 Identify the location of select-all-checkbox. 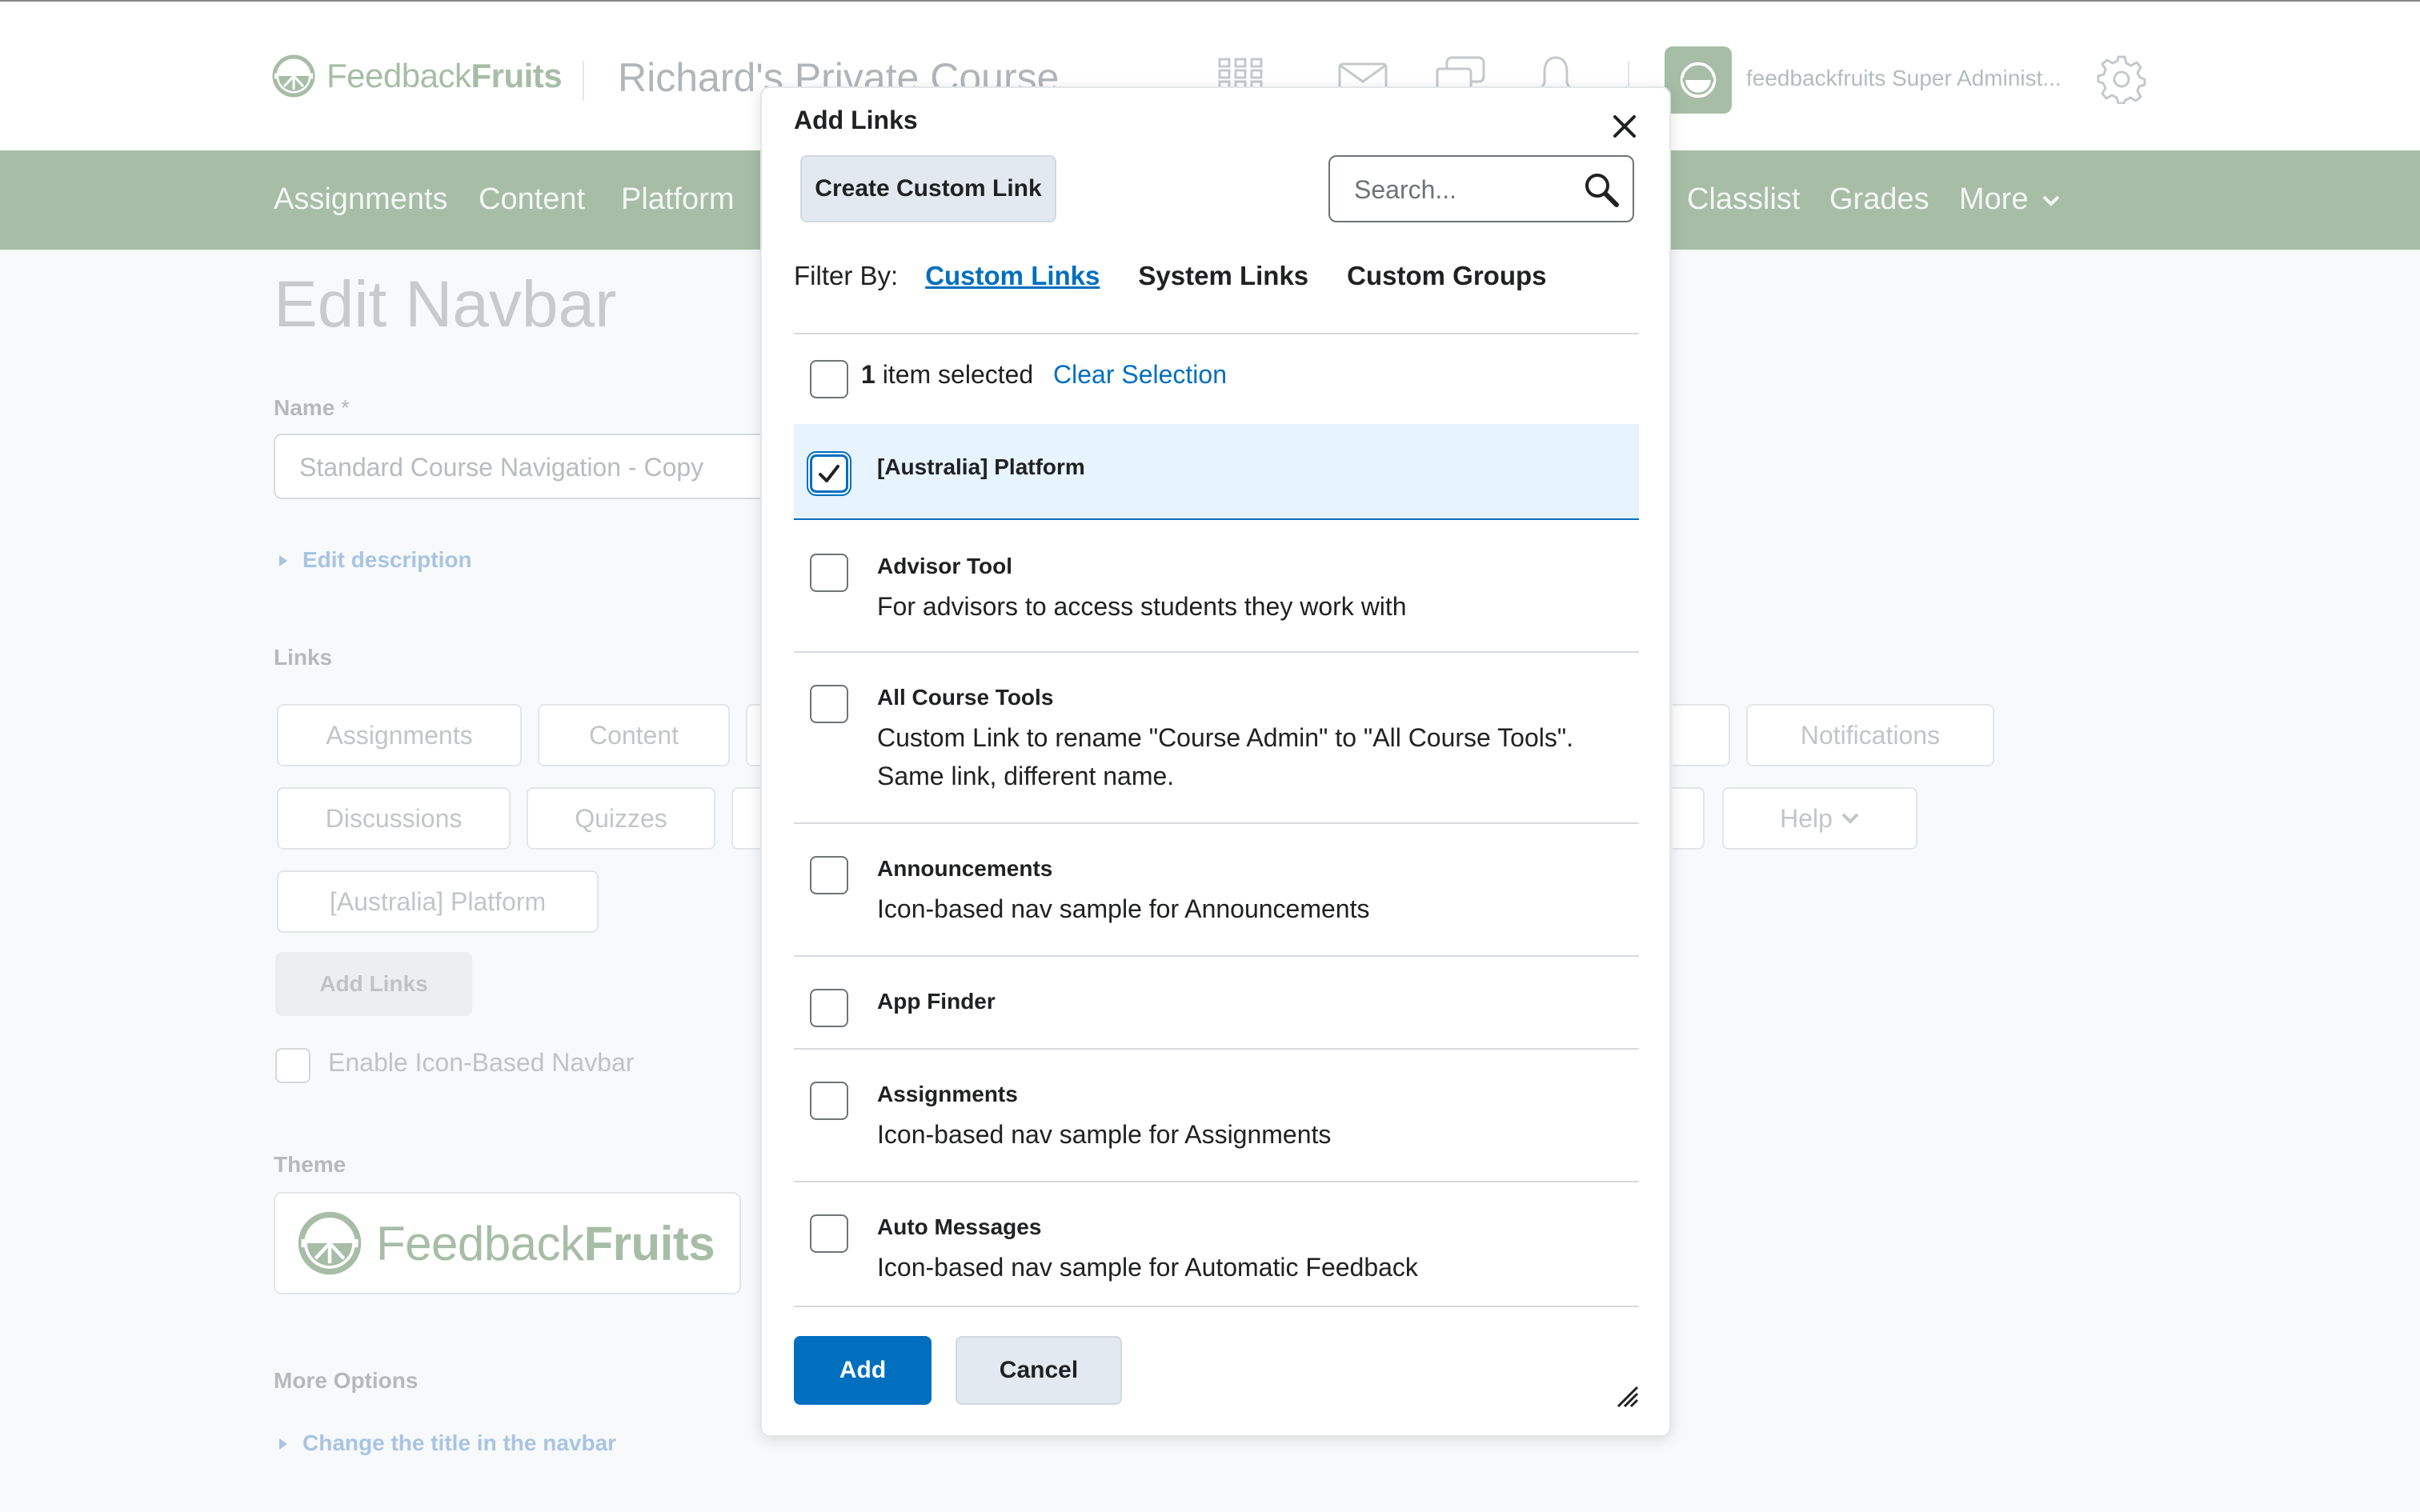
(829, 379).